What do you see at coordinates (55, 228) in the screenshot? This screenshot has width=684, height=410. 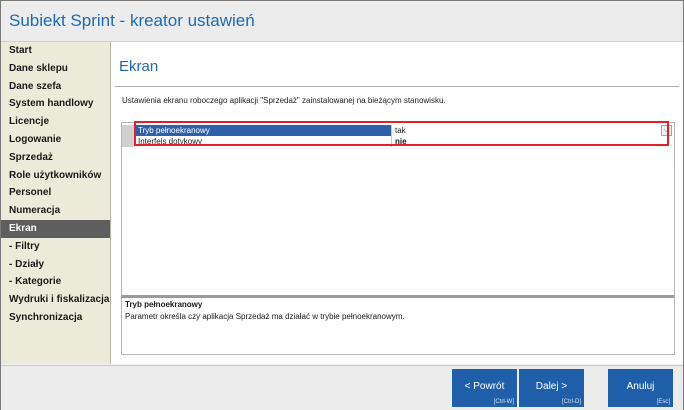 I see `sidebar-item-ekran: Ekran` at bounding box center [55, 228].